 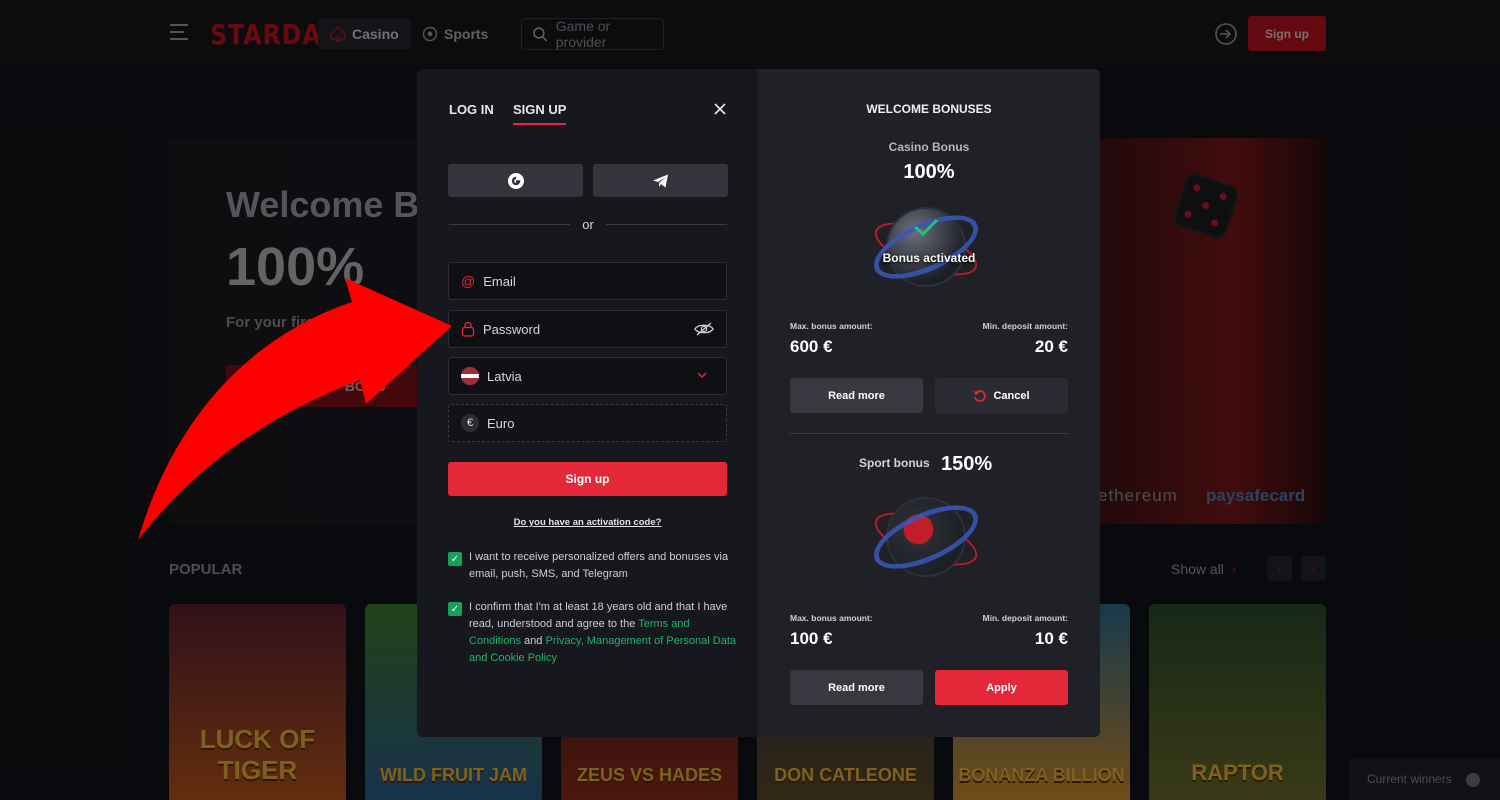 What do you see at coordinates (929, 258) in the screenshot?
I see `bonus-activated-status: Bonus activated` at bounding box center [929, 258].